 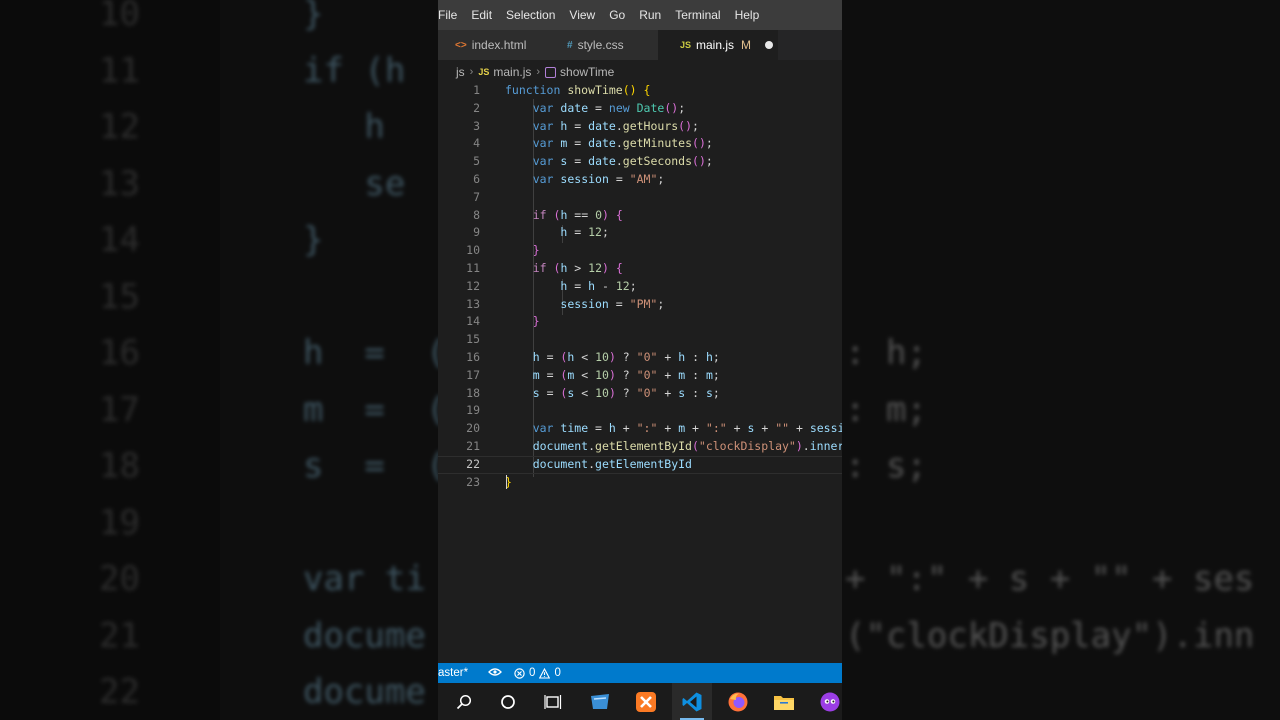 What do you see at coordinates (577, 214) in the screenshot?
I see `line-text: if (h == 0) {` at bounding box center [577, 214].